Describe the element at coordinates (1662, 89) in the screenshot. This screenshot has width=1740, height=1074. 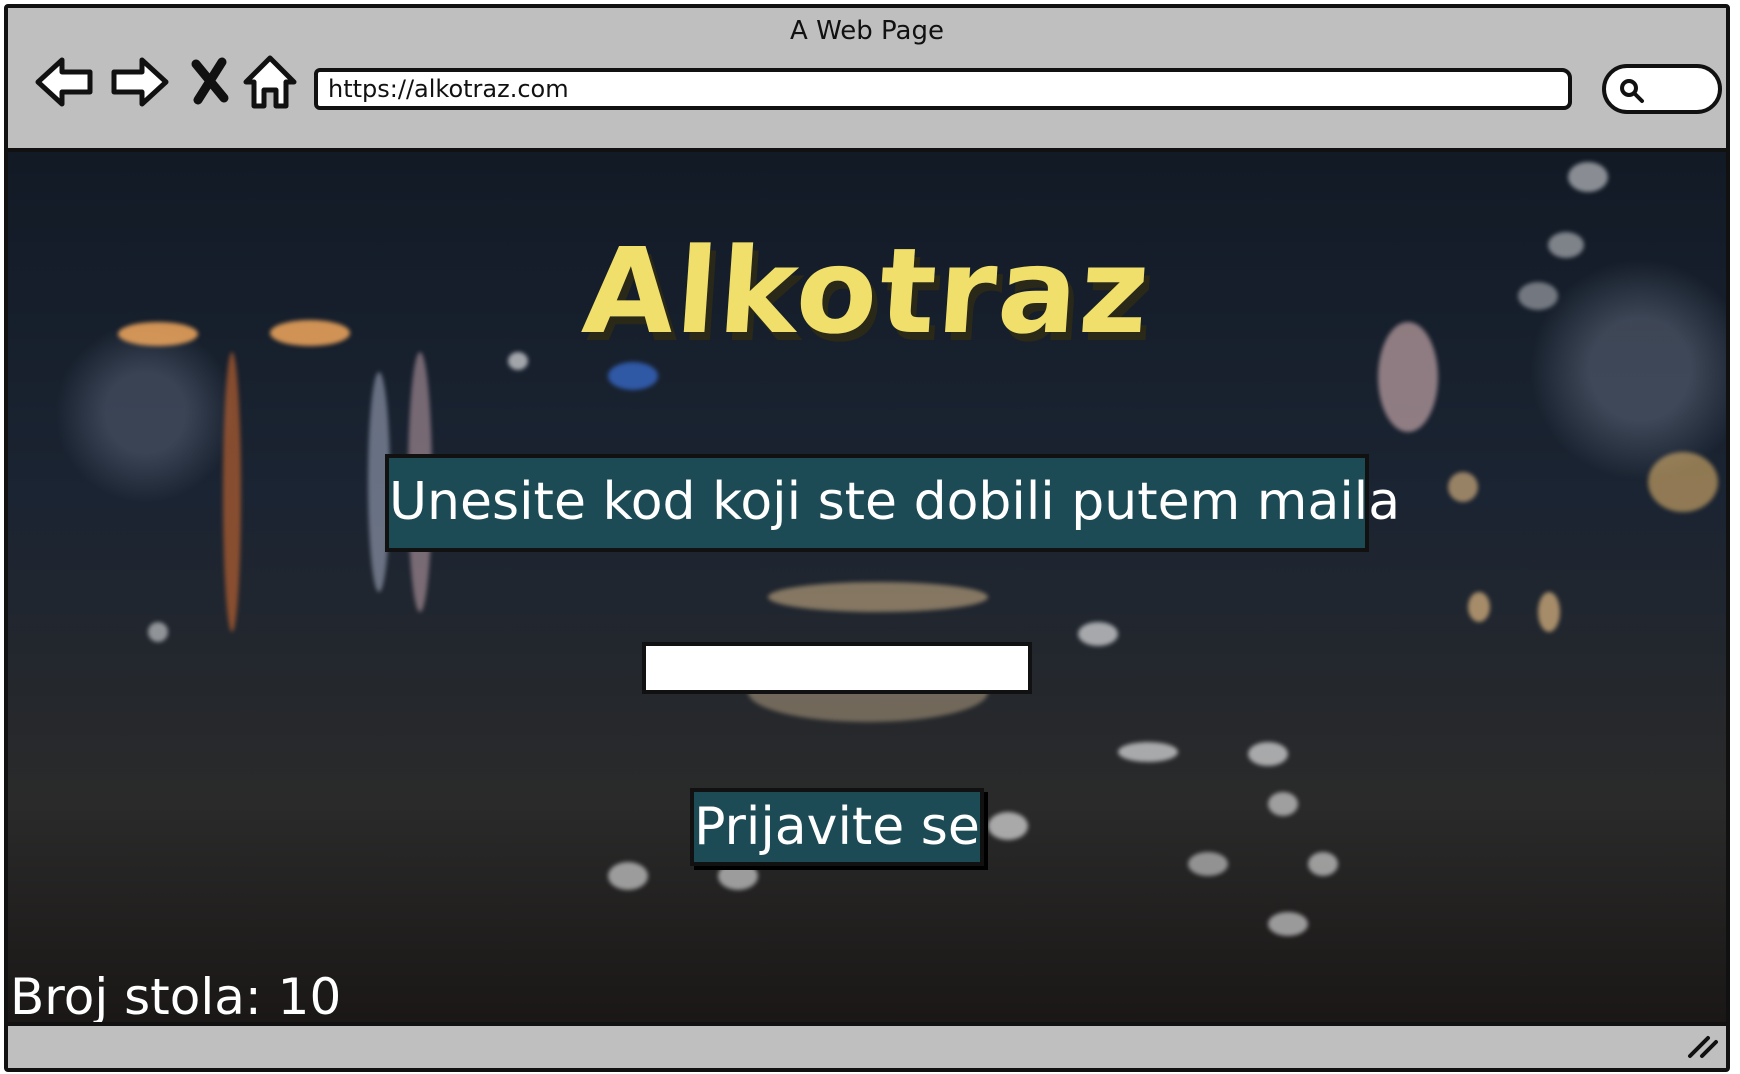
I see `search-box` at that location.